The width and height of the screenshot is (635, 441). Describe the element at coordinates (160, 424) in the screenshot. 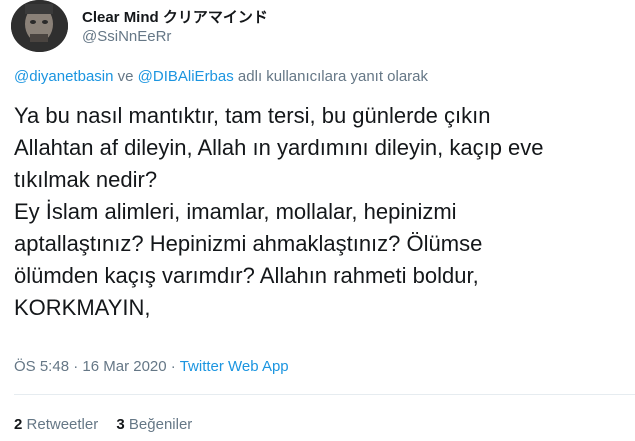

I see `likes-label: Beğeniler` at that location.